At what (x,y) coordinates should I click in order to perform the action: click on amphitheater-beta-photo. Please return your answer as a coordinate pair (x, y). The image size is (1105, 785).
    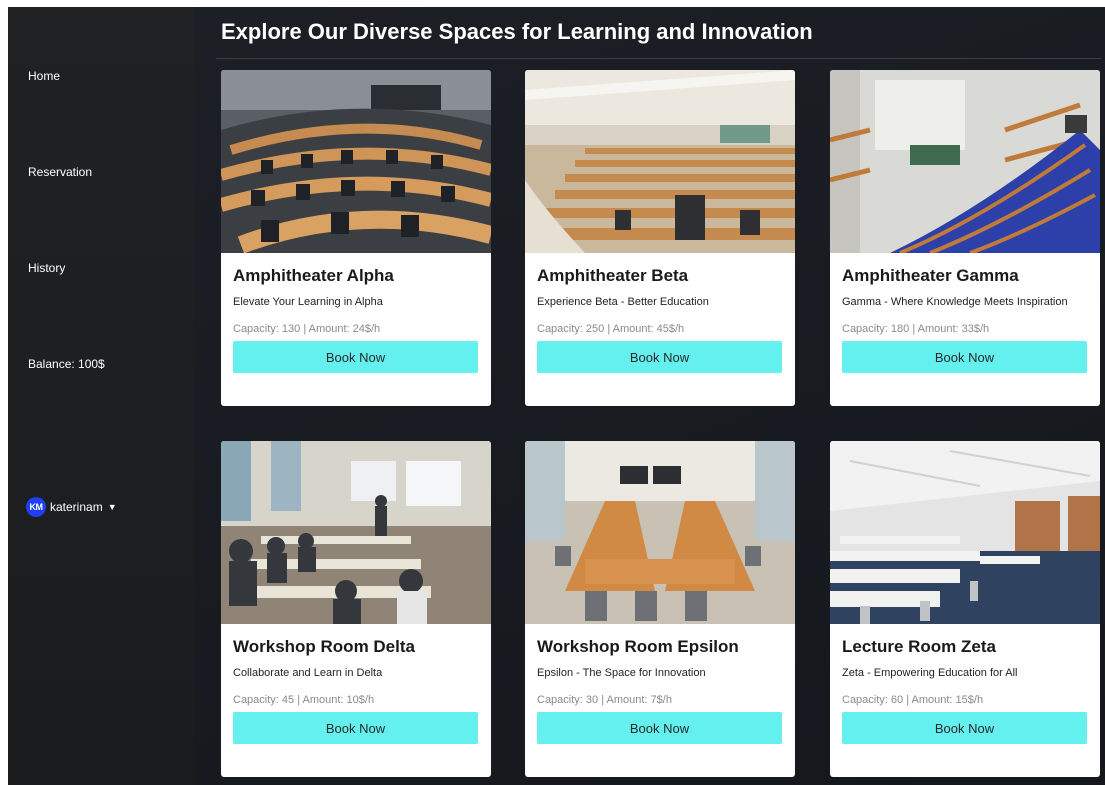
    Looking at the image, I should click on (660, 161).